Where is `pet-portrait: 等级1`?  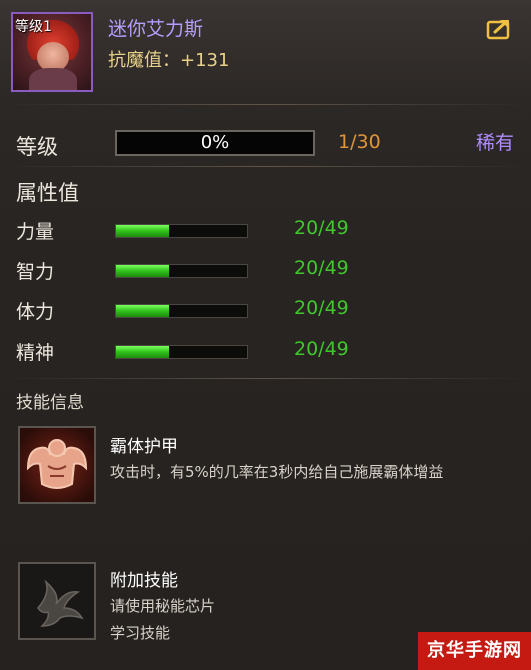 pet-portrait: 等级1 is located at coordinates (52, 52).